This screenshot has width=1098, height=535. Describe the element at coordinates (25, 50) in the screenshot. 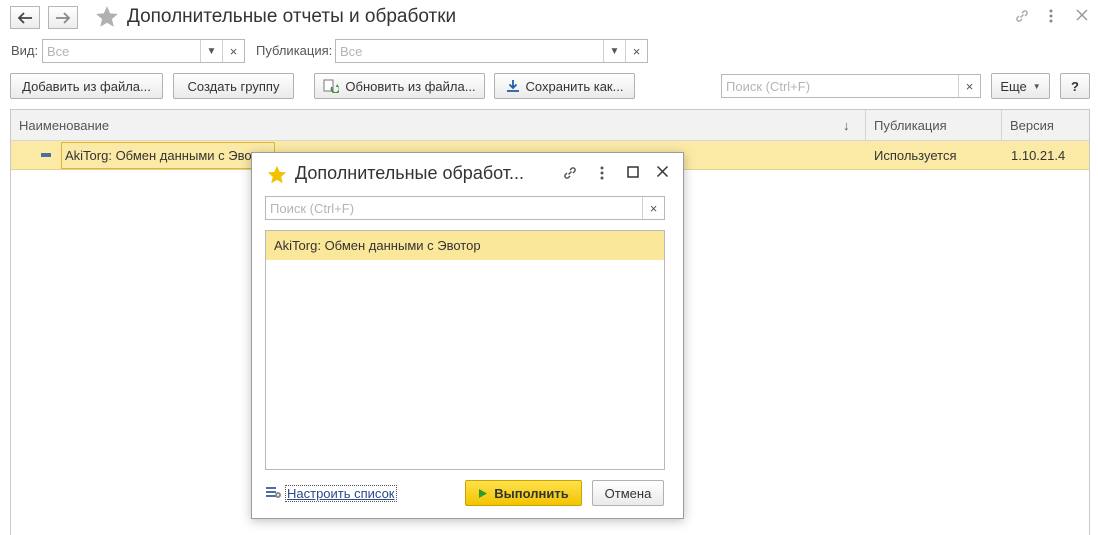

I see `kind-label: Вид:` at that location.